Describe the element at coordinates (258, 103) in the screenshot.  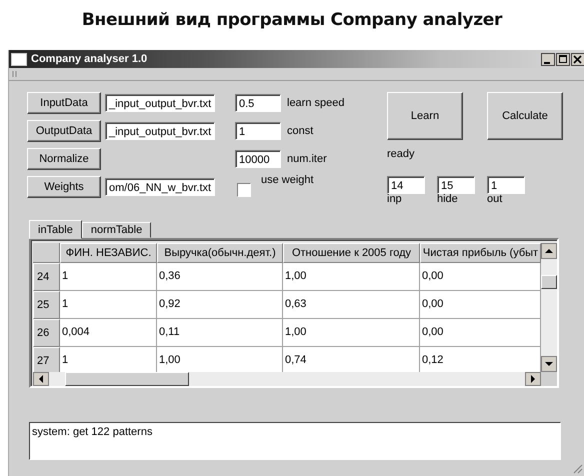
I see `param-field: 0.5` at that location.